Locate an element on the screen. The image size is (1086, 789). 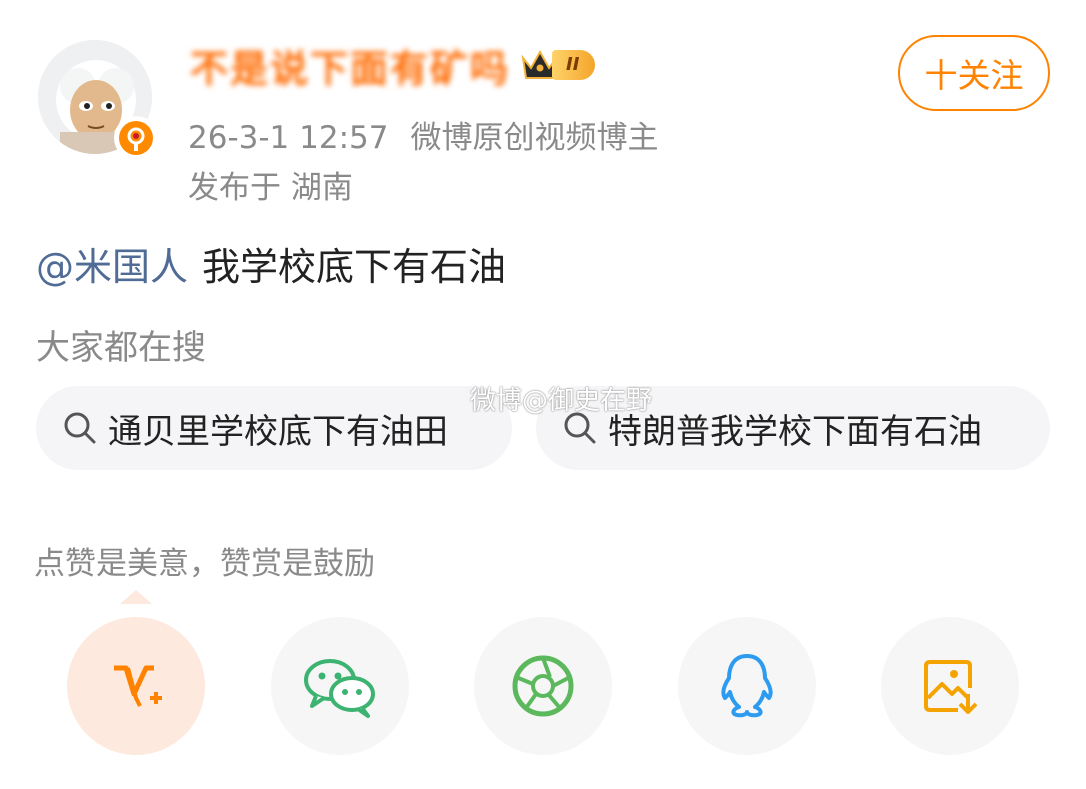
member-level-badge: II is located at coordinates (558, 65).